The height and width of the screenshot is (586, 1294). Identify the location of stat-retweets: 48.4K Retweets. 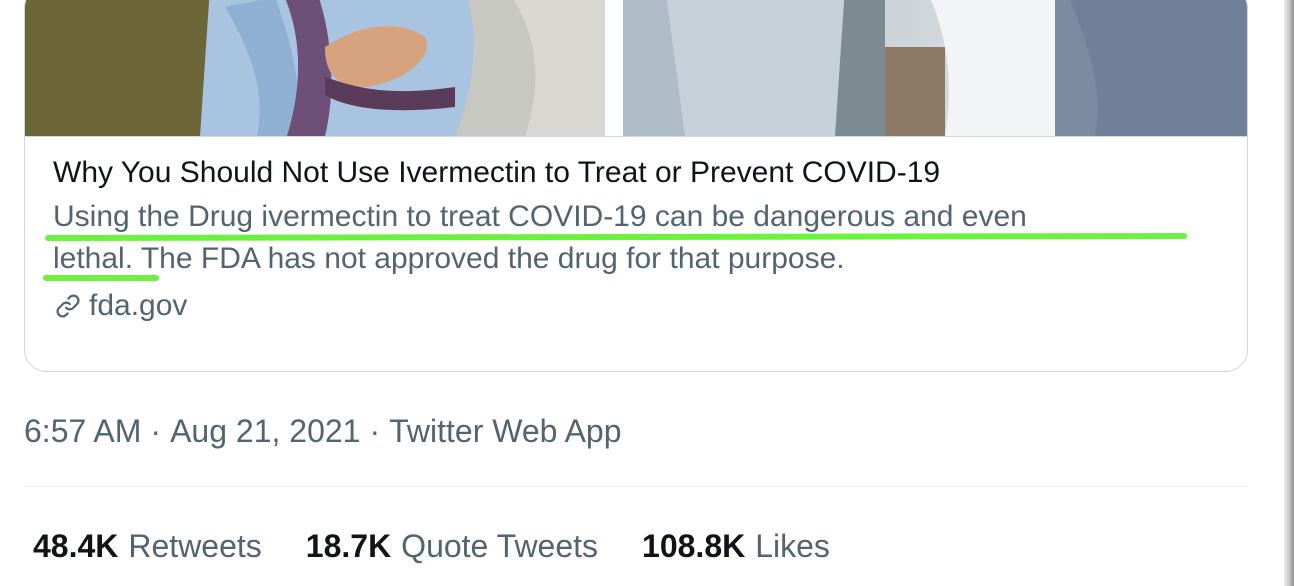
(147, 546).